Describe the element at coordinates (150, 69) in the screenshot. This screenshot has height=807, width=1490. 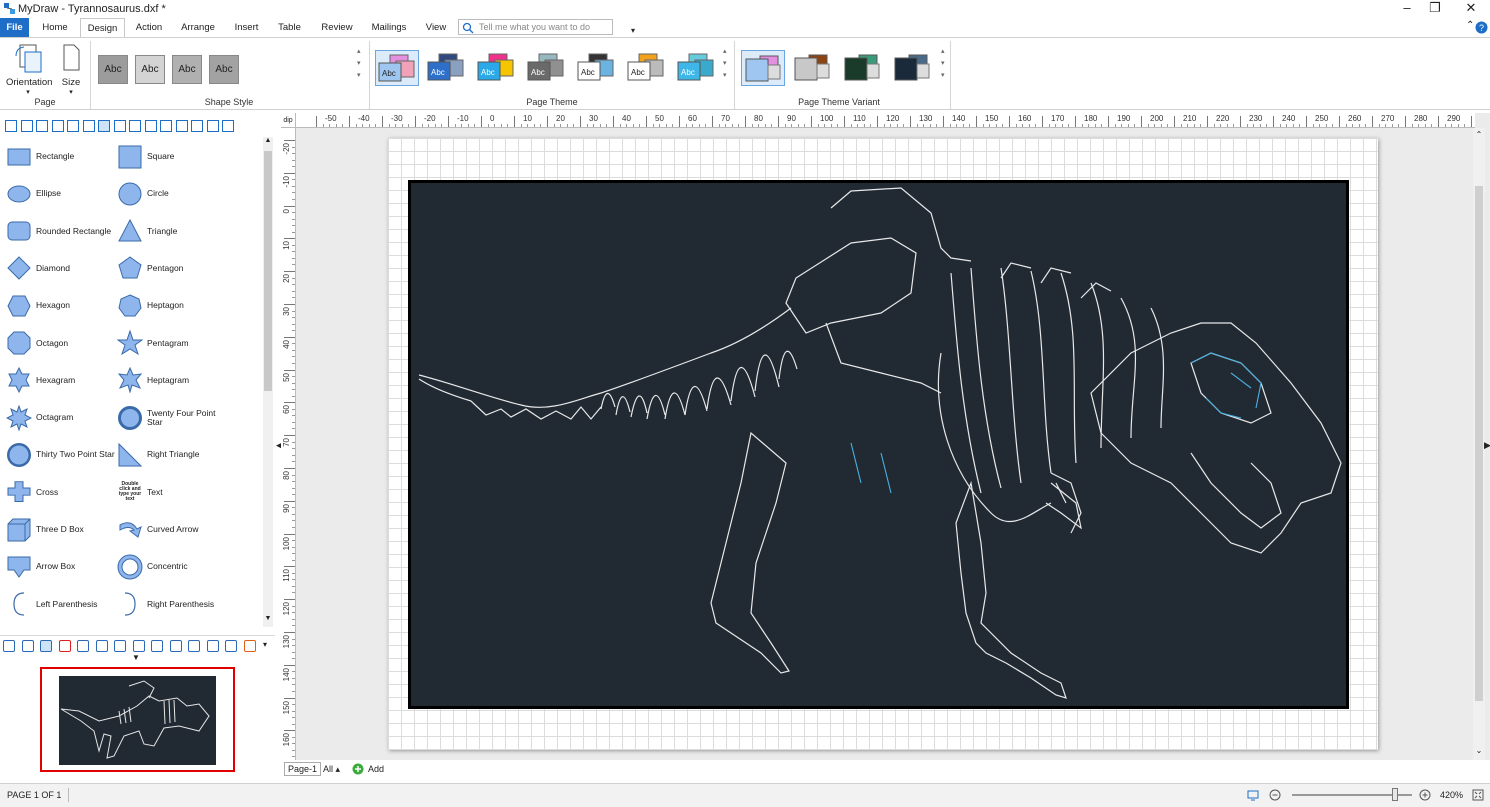
I see `shape-style-2: Abc` at that location.